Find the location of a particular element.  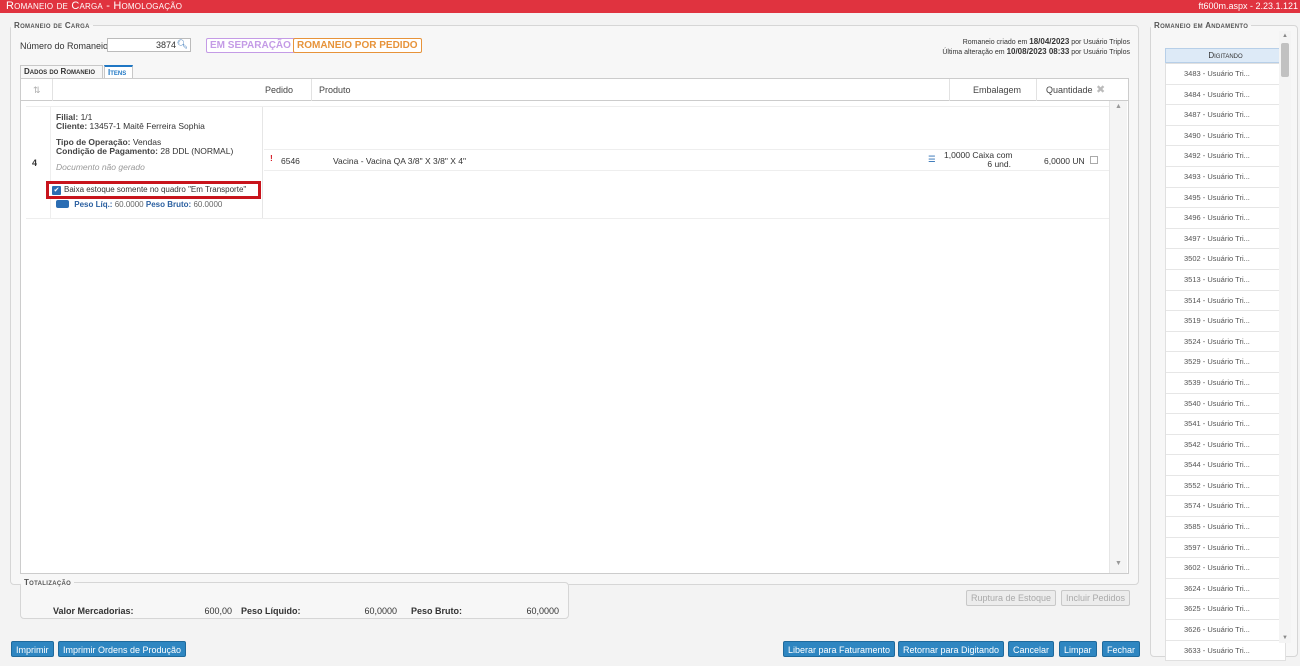

numero-input: 3874 🔍︎ is located at coordinates (149, 45).